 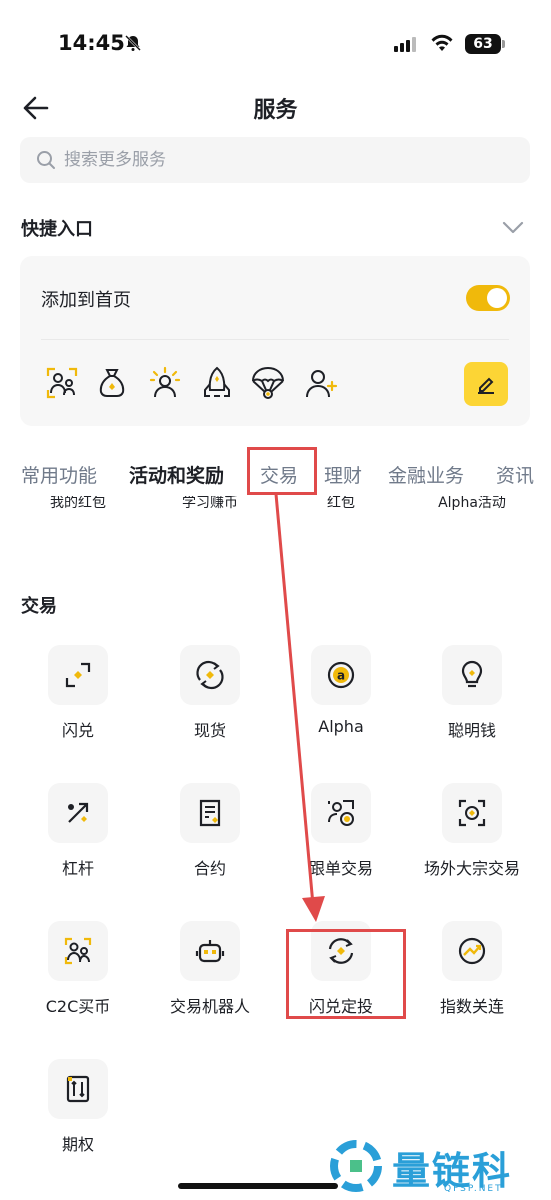 What do you see at coordinates (275, 110) in the screenshot?
I see `page-title: 服务` at bounding box center [275, 110].